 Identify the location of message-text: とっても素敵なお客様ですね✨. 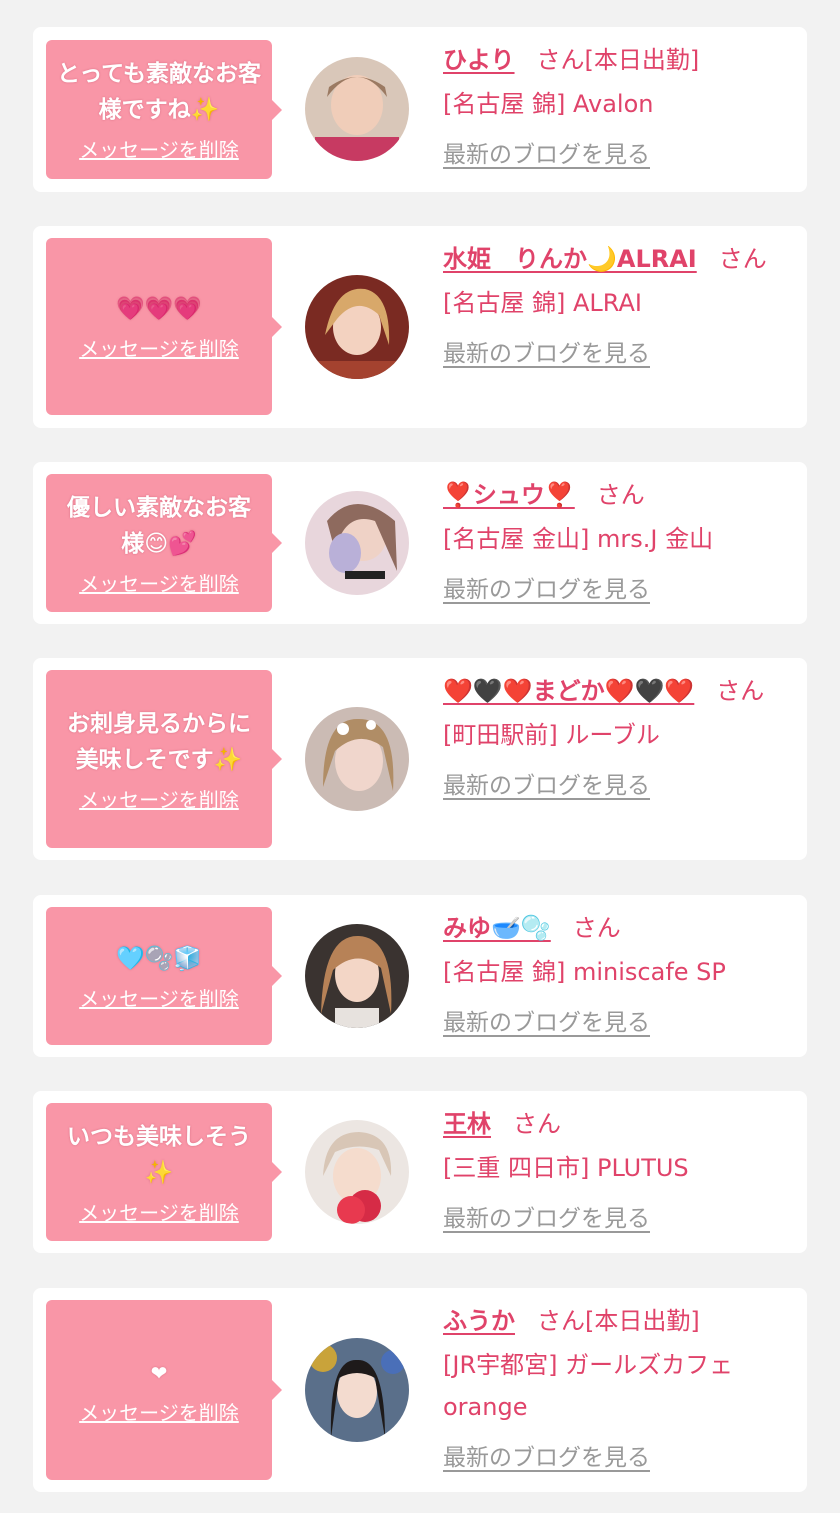
(158, 92).